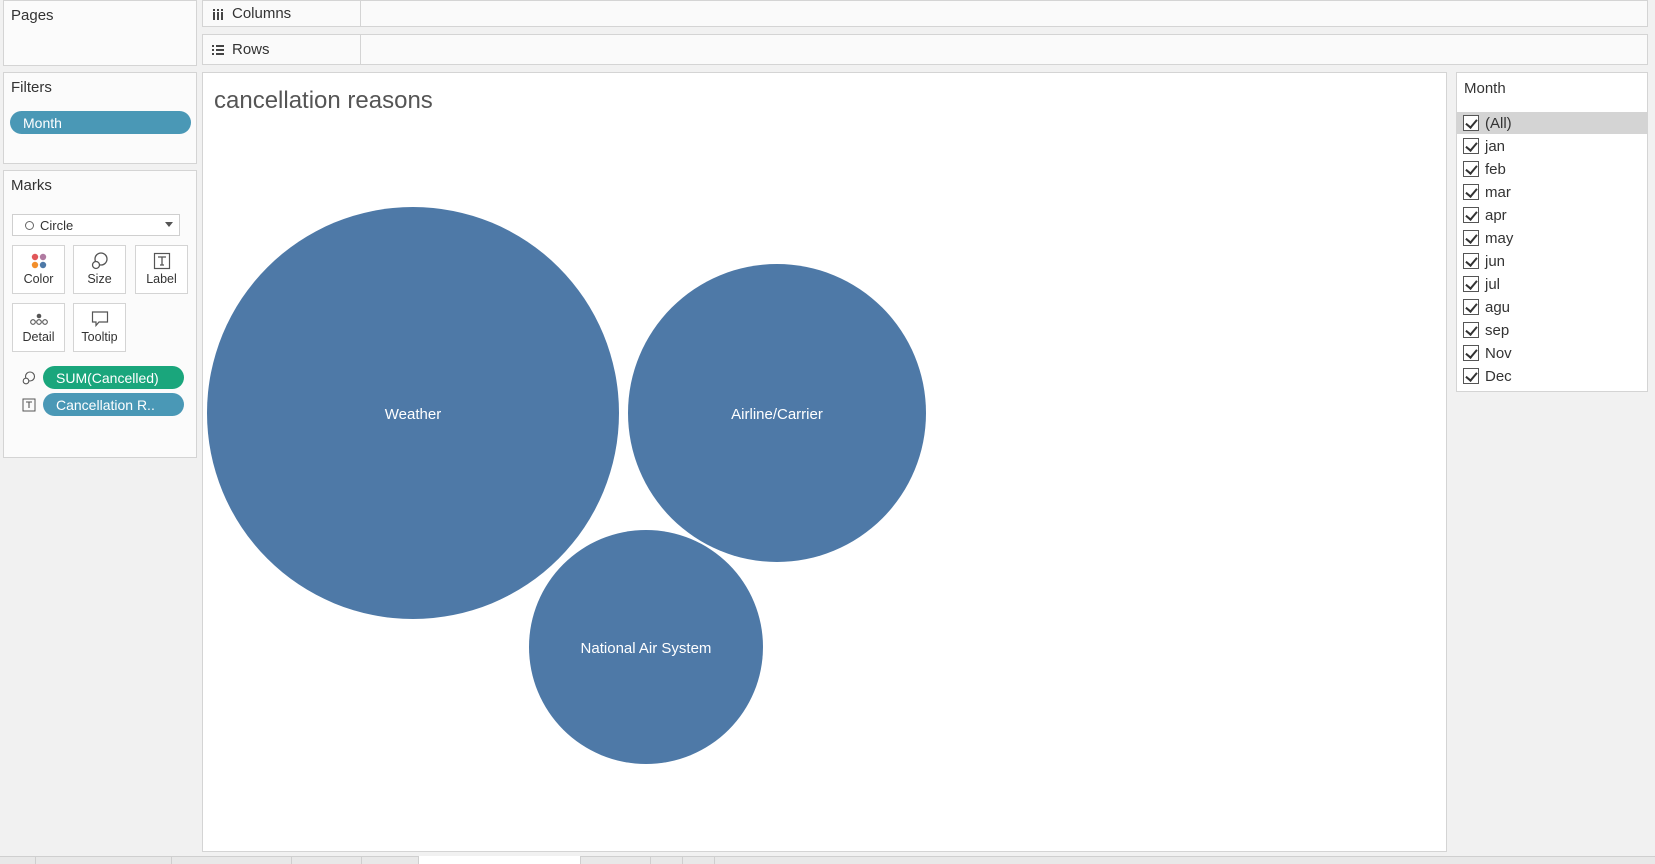 The height and width of the screenshot is (864, 1655). What do you see at coordinates (57, 225) in the screenshot?
I see `mark-type-label: Circle` at bounding box center [57, 225].